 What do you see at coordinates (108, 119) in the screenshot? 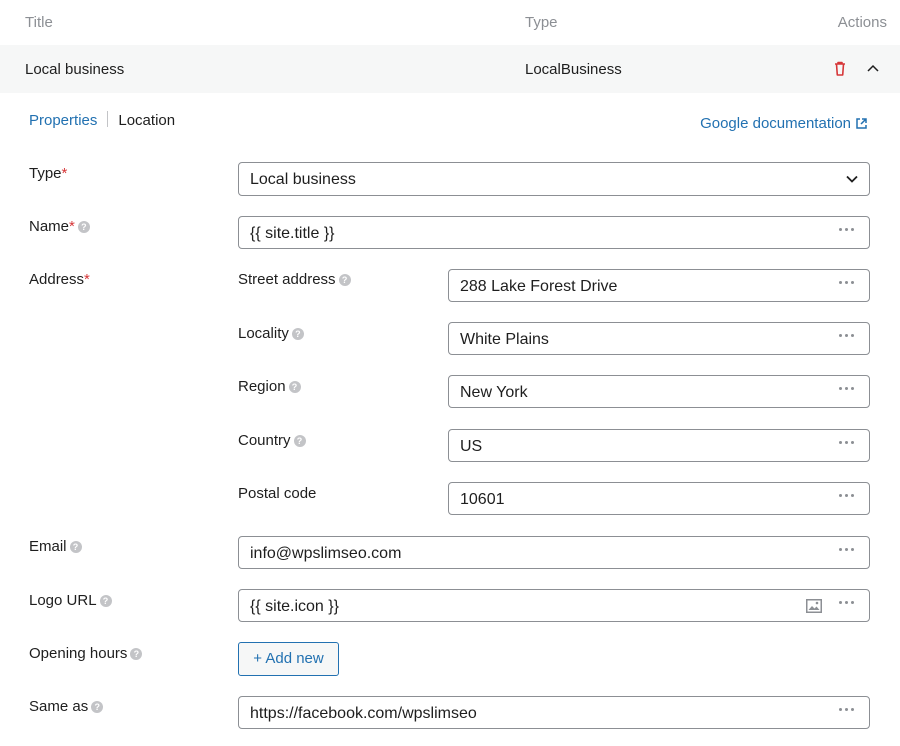
I see `tab-divider` at bounding box center [108, 119].